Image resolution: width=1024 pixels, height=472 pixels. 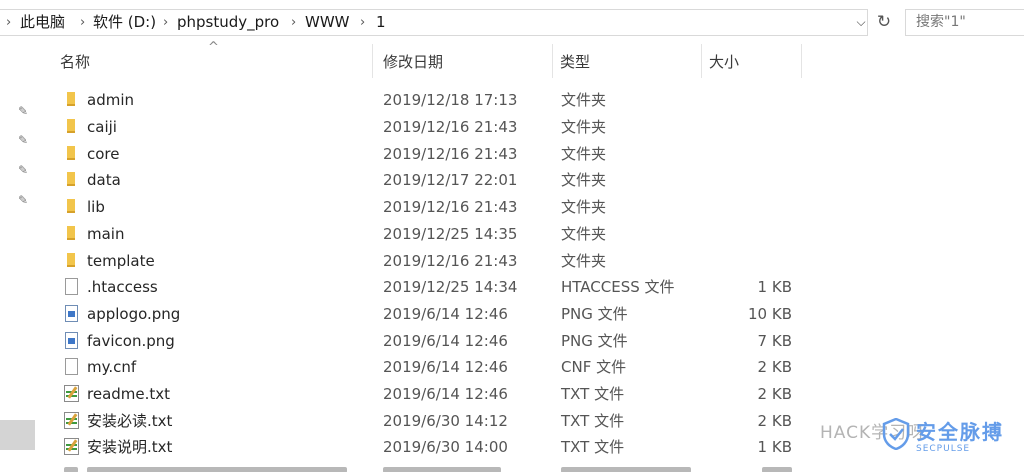 I want to click on file-date-cut, so click(x=442, y=469).